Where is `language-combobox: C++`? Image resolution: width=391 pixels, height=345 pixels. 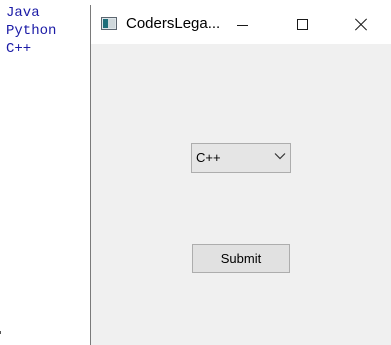 language-combobox: C++ is located at coordinates (241, 158).